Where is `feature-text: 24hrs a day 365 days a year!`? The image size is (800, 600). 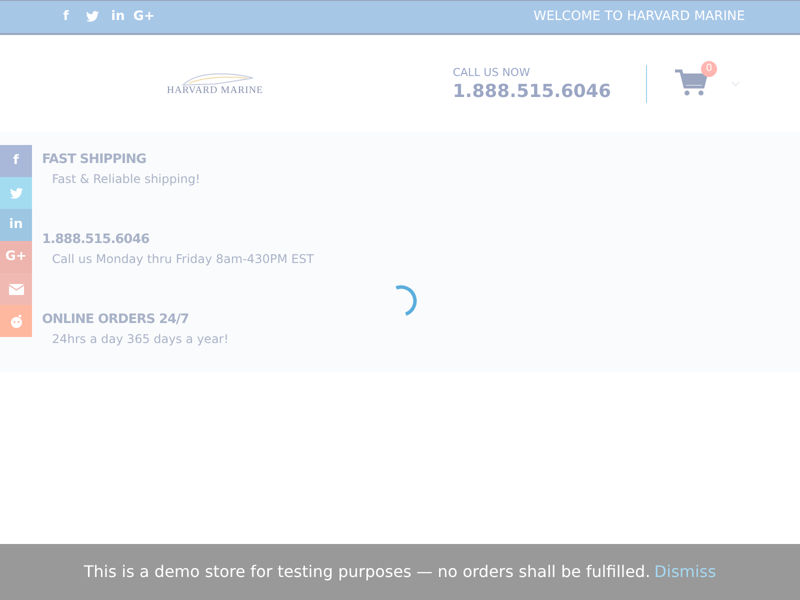 feature-text: 24hrs a day 365 days a year! is located at coordinates (140, 339).